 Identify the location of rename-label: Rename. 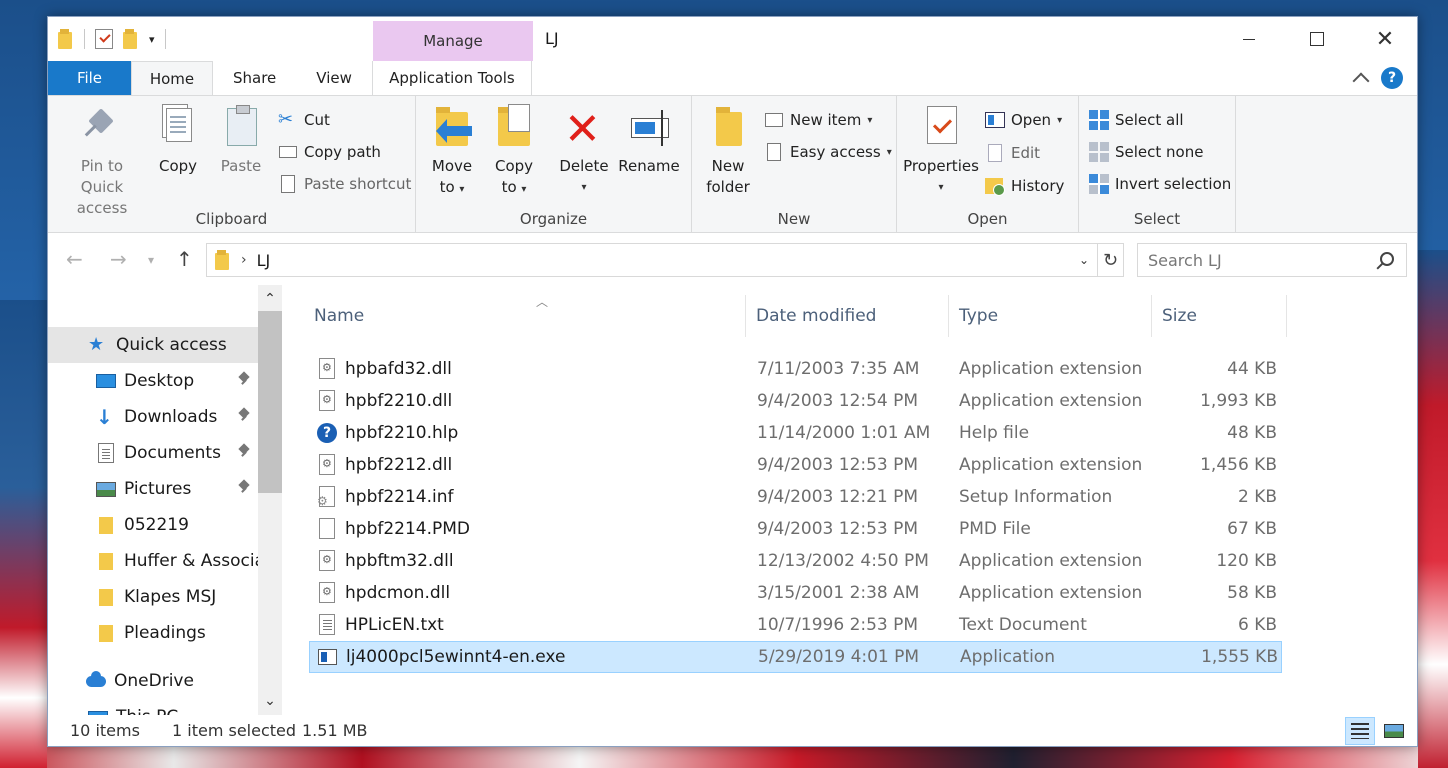
(649, 166).